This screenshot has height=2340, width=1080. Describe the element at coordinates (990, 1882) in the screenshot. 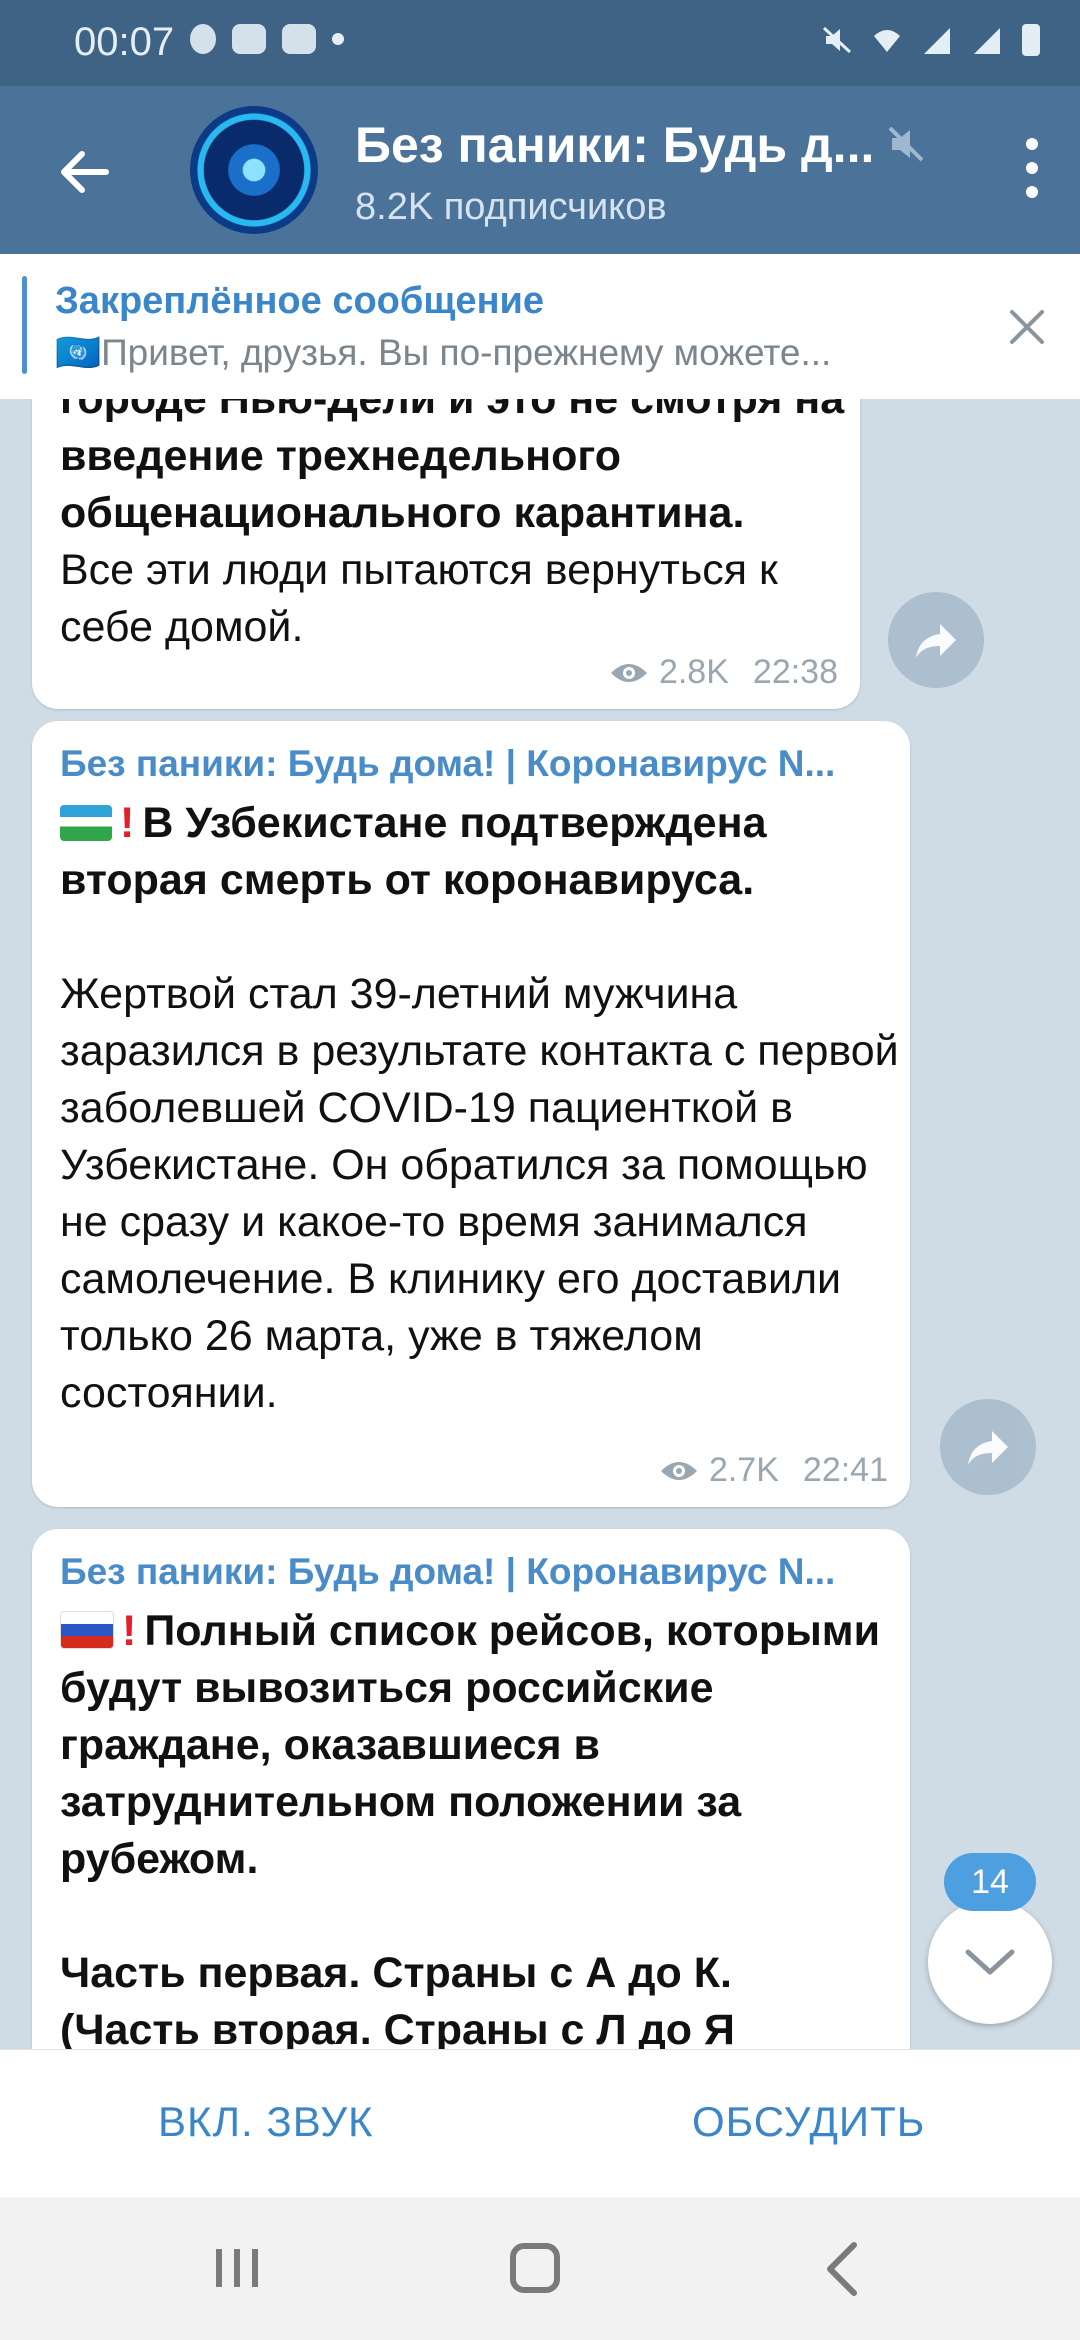

I see `unread-count-badge: 14` at that location.